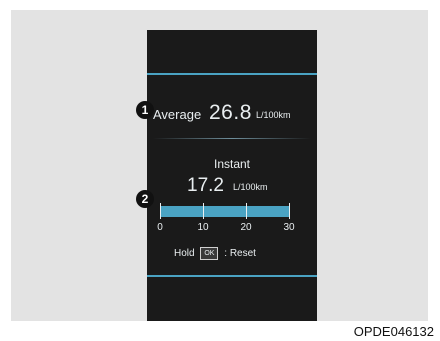 The width and height of the screenshot is (440, 341). What do you see at coordinates (232, 276) in the screenshot?
I see `bottom-accent-line` at bounding box center [232, 276].